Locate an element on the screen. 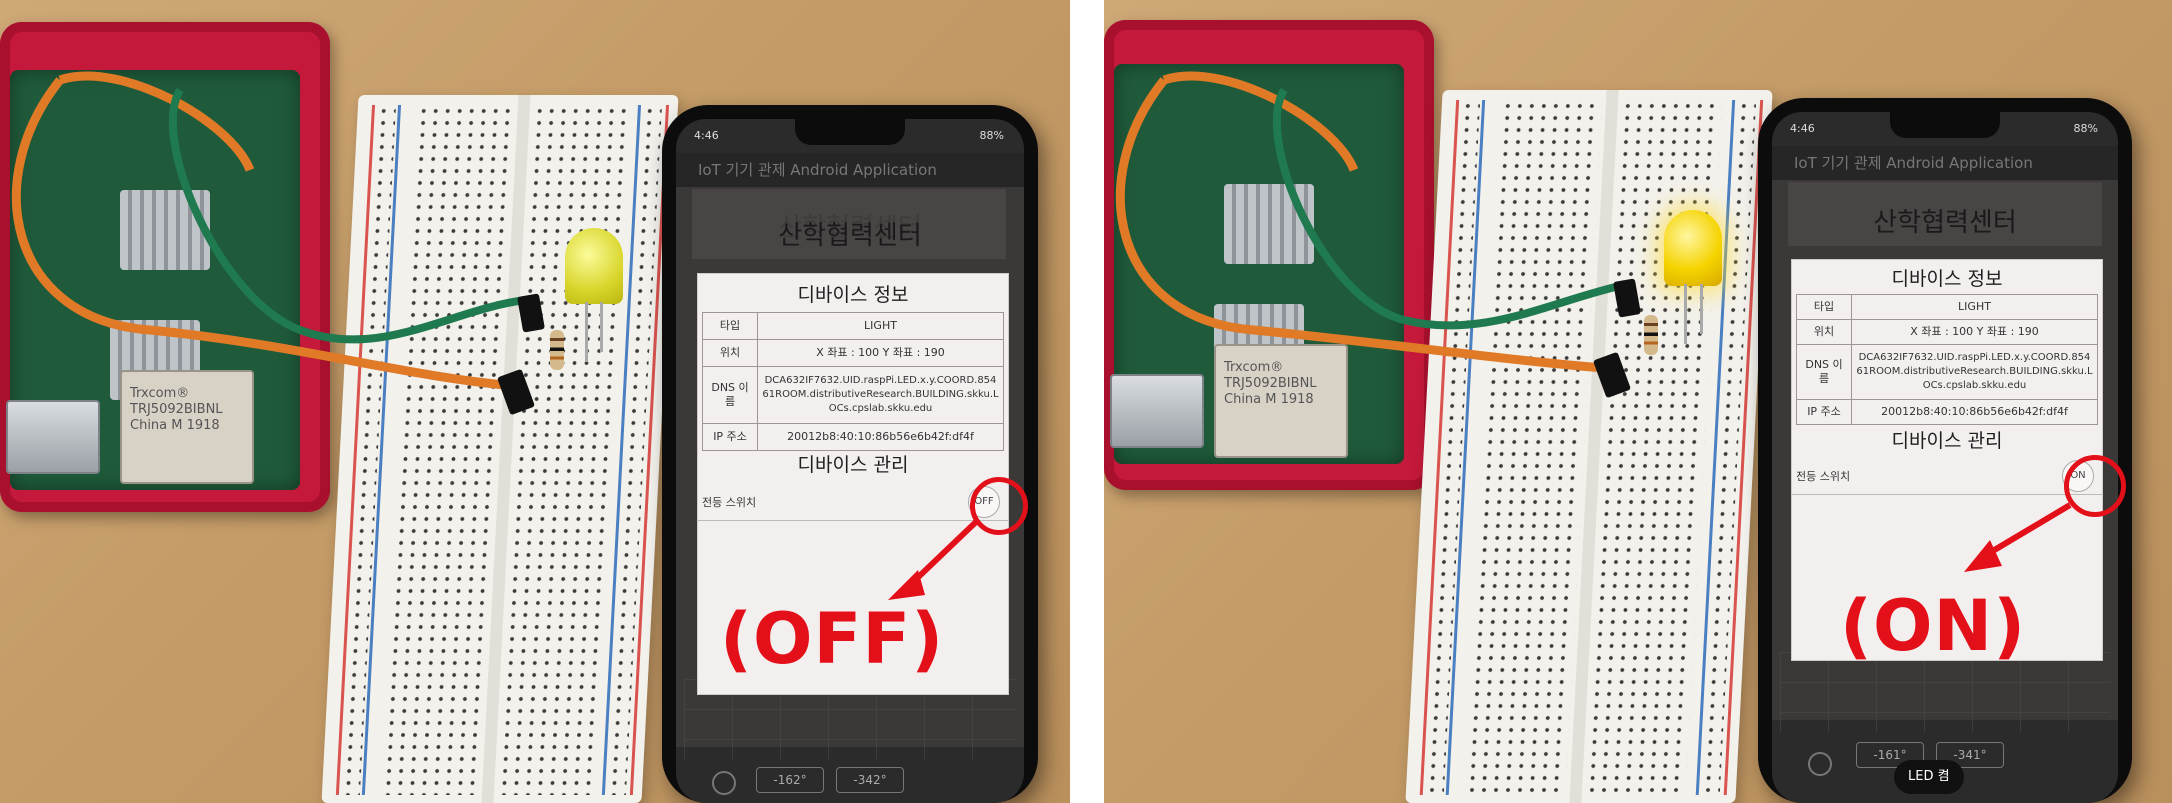 The image size is (2172, 803). state-callout: (OFF) is located at coordinates (832, 639).